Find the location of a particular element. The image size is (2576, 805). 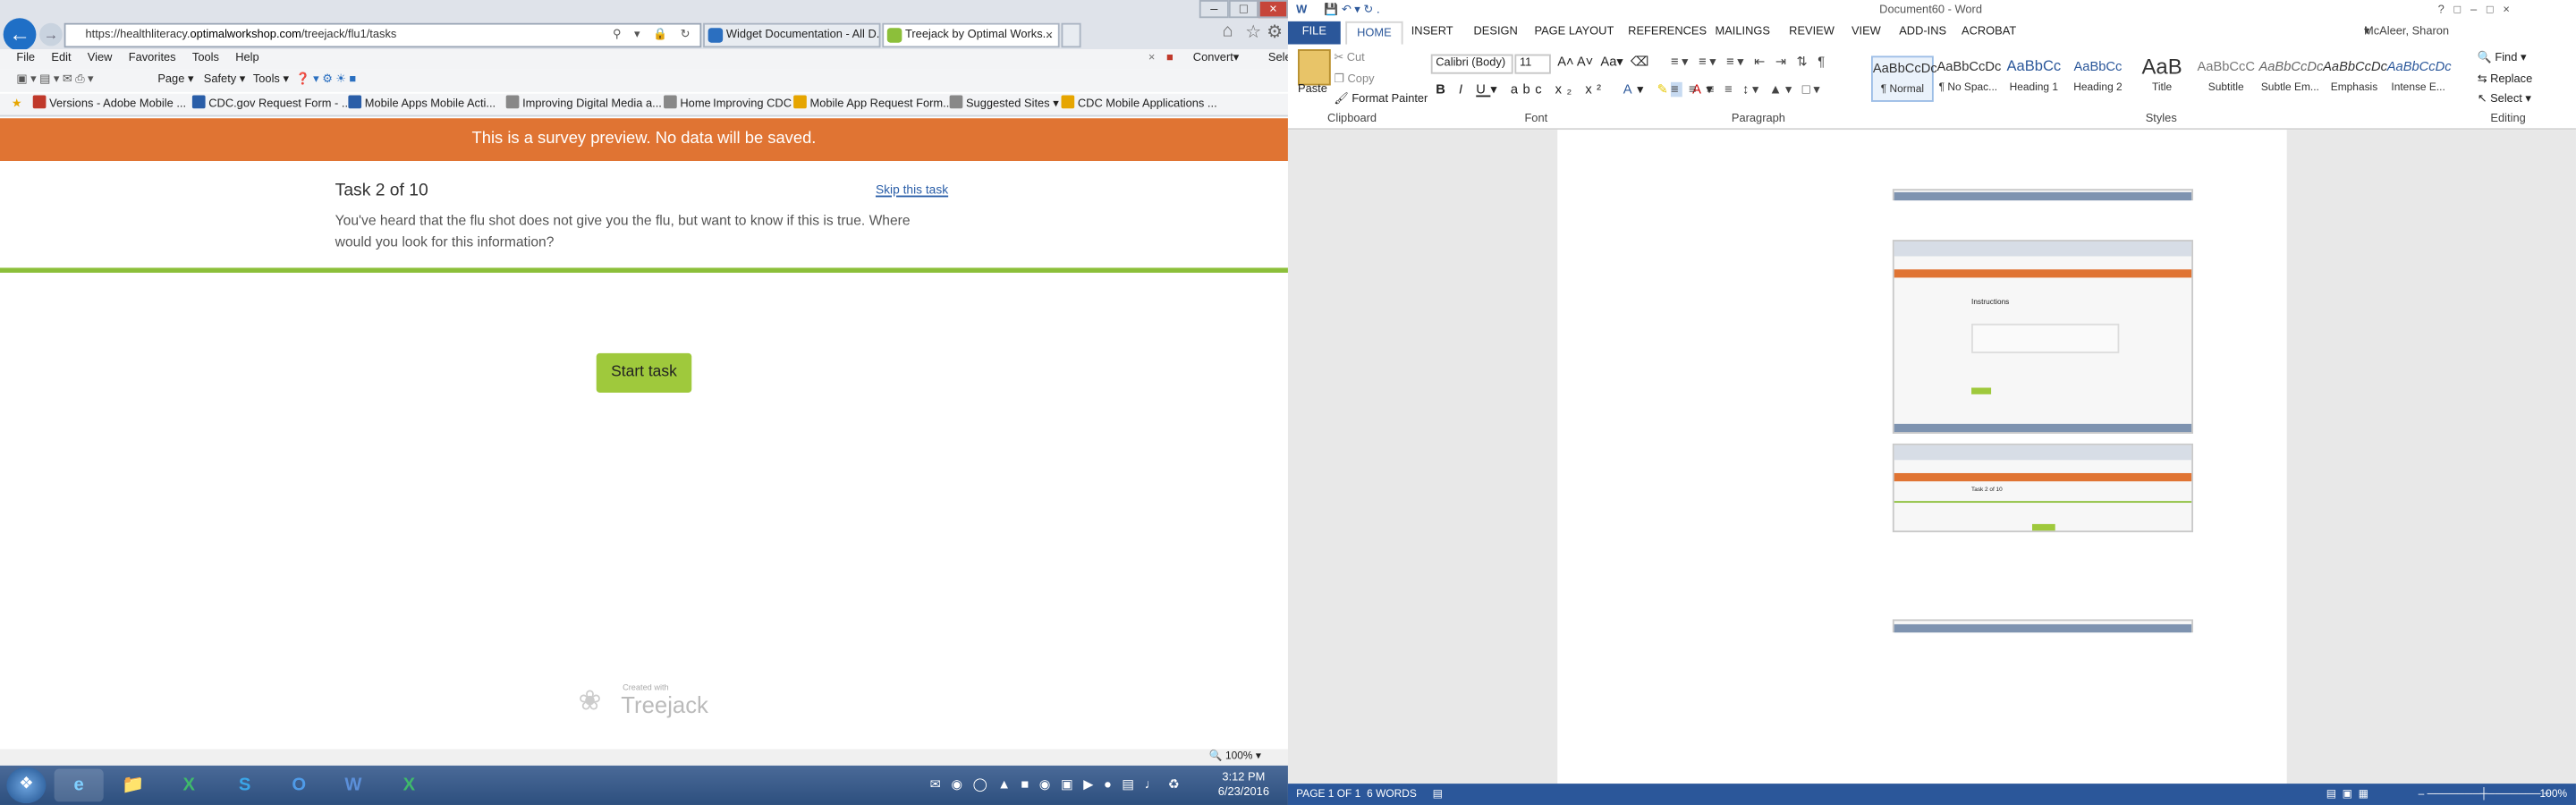

tab-mailings: MAILINGS is located at coordinates (1743, 33).